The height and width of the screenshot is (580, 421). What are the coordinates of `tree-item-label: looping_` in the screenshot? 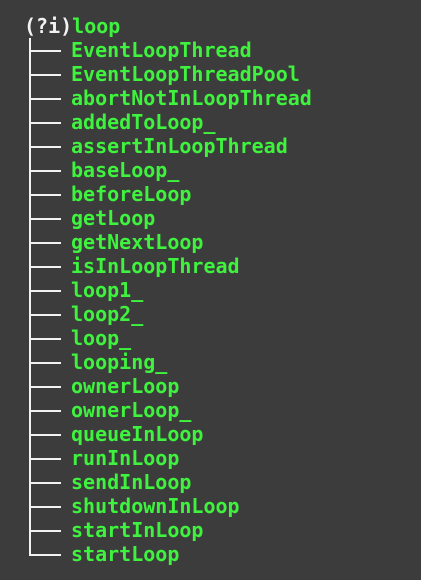 It's located at (119, 362).